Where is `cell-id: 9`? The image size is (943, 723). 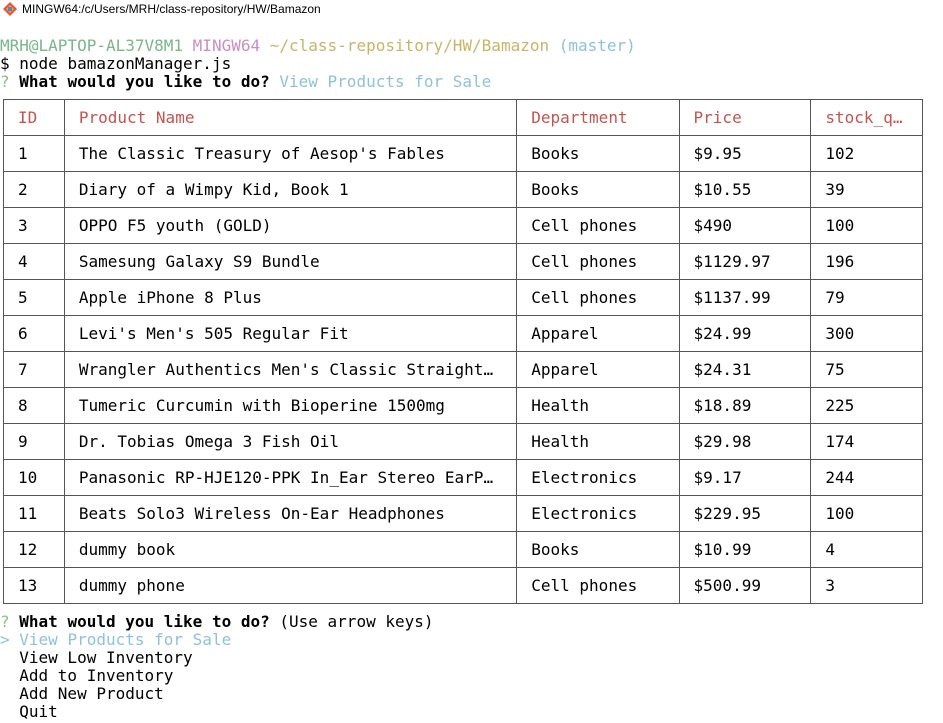 cell-id: 9 is located at coordinates (34, 441).